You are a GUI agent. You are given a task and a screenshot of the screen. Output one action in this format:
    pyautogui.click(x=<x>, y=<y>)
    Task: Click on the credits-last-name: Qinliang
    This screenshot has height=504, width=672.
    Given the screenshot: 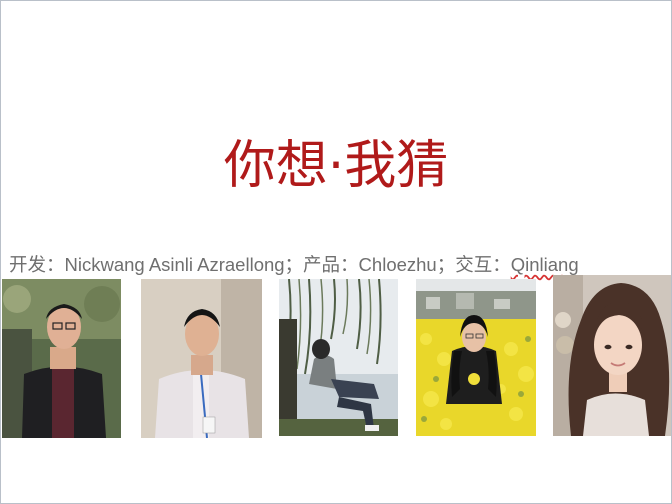 What is the action you would take?
    pyautogui.click(x=544, y=264)
    